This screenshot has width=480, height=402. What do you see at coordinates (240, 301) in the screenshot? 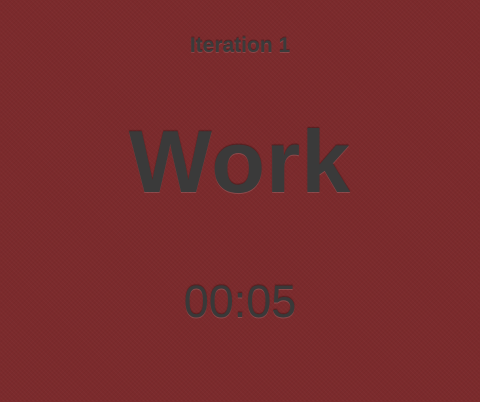
I see `countdown-timer: 00:05` at bounding box center [240, 301].